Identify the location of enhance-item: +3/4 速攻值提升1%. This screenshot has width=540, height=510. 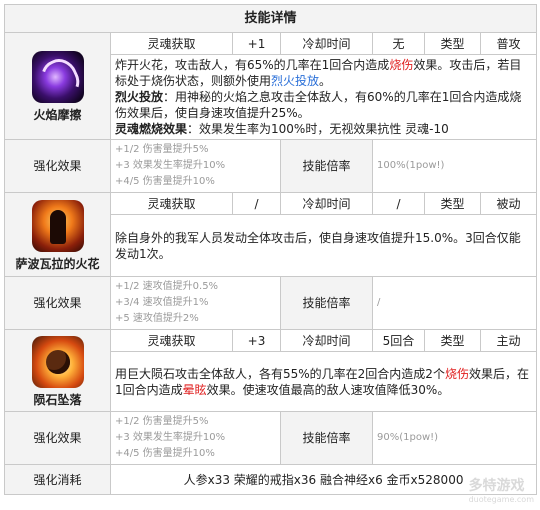
(162, 302).